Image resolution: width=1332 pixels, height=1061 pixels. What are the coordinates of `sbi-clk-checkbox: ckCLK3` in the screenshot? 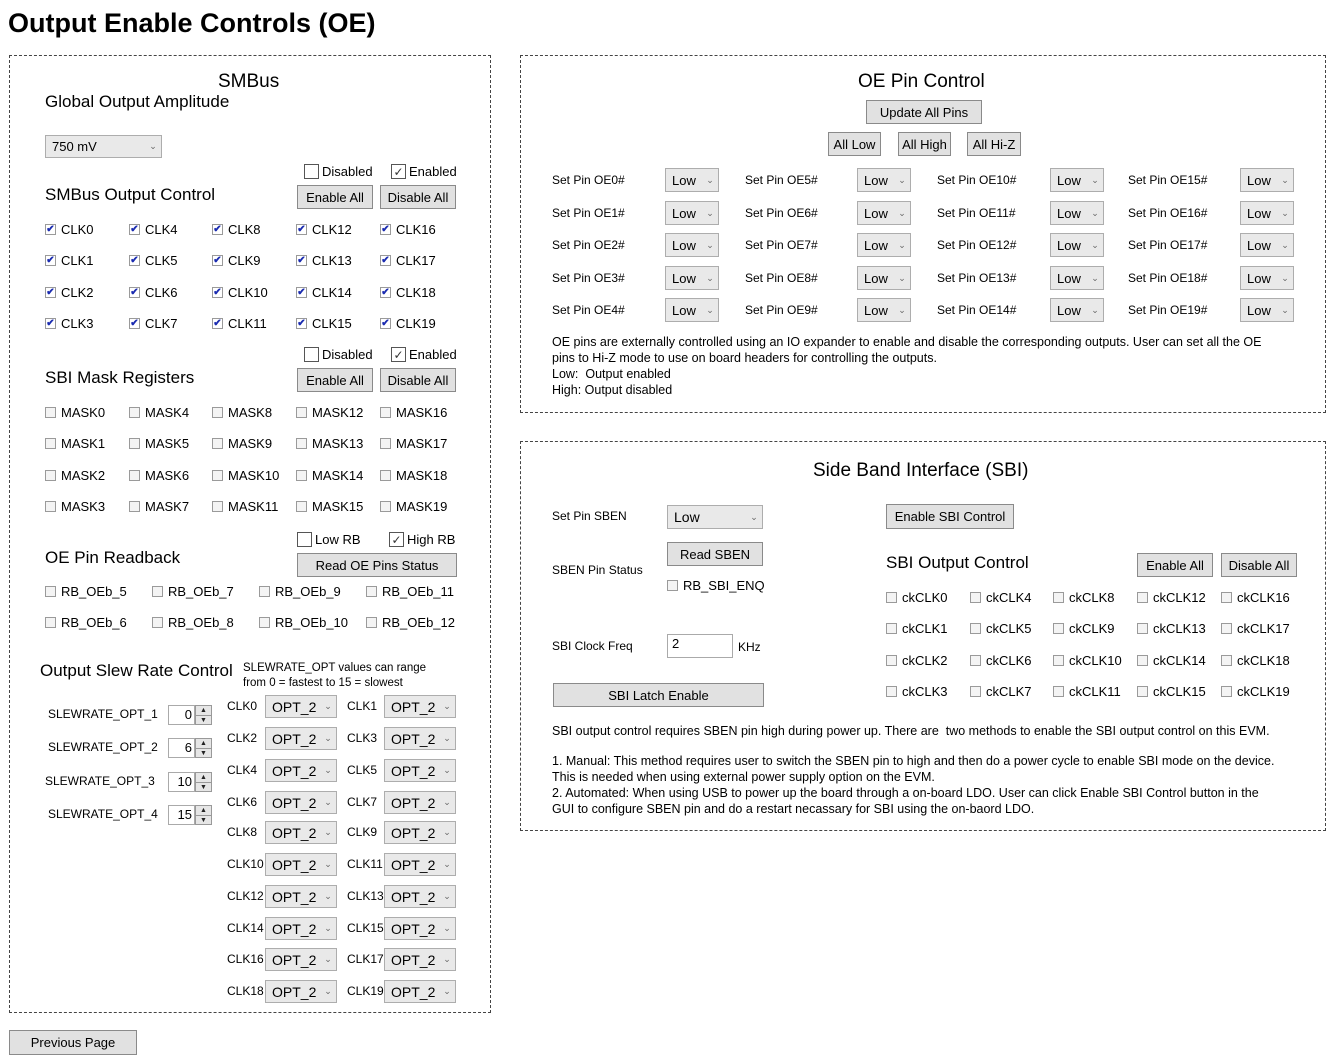 It's located at (917, 691).